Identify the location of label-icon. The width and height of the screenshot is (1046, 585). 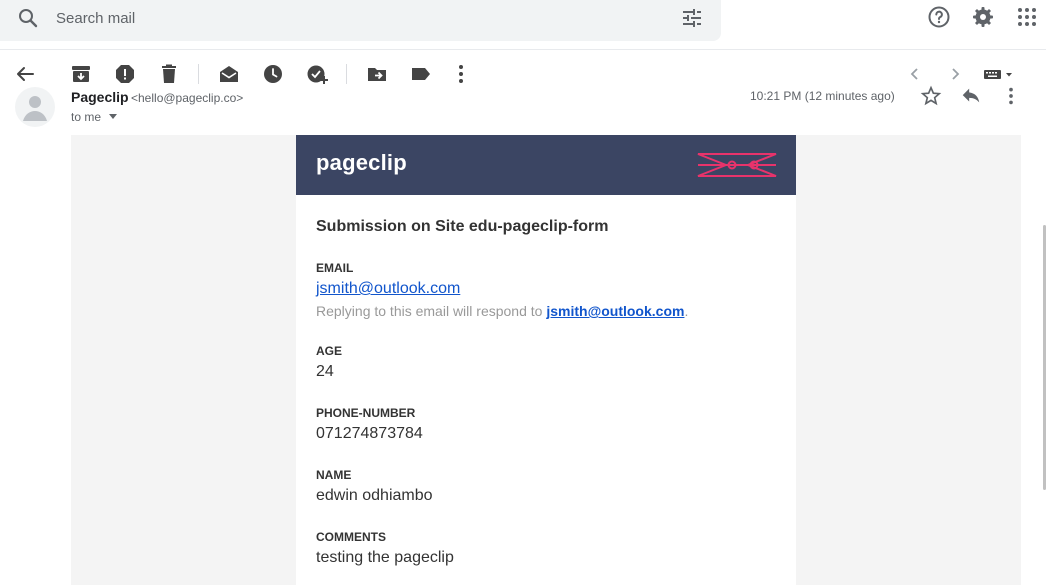
(421, 74).